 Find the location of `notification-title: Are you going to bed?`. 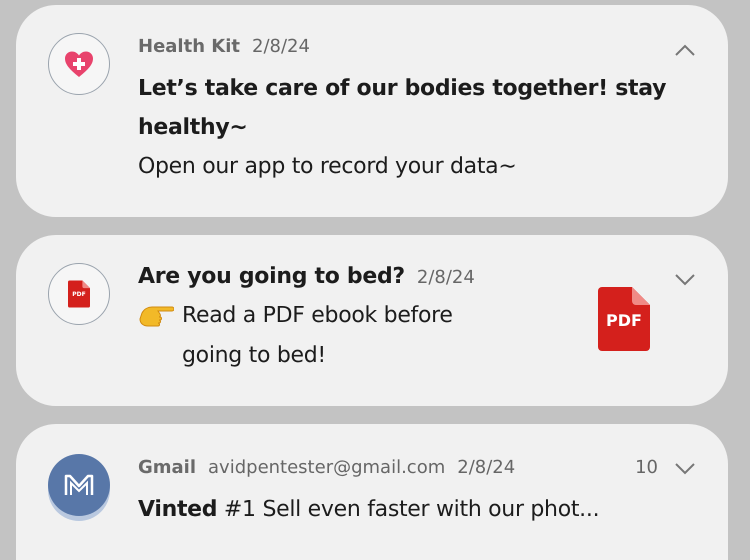

notification-title: Are you going to bed? is located at coordinates (271, 277).